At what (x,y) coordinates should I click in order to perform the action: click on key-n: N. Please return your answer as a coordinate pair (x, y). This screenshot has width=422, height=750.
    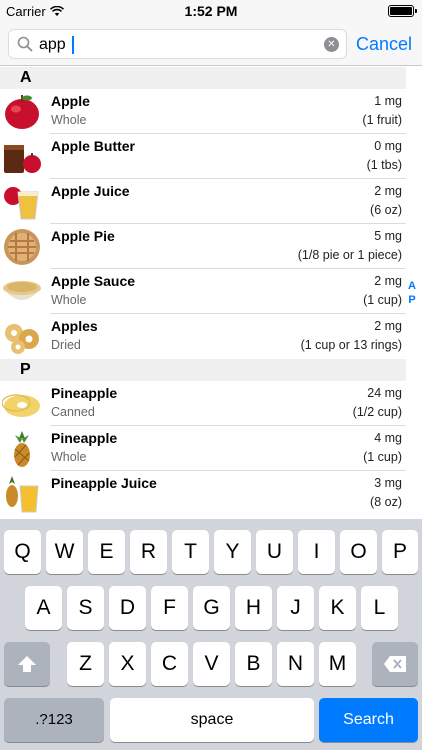
    Looking at the image, I should click on (295, 664).